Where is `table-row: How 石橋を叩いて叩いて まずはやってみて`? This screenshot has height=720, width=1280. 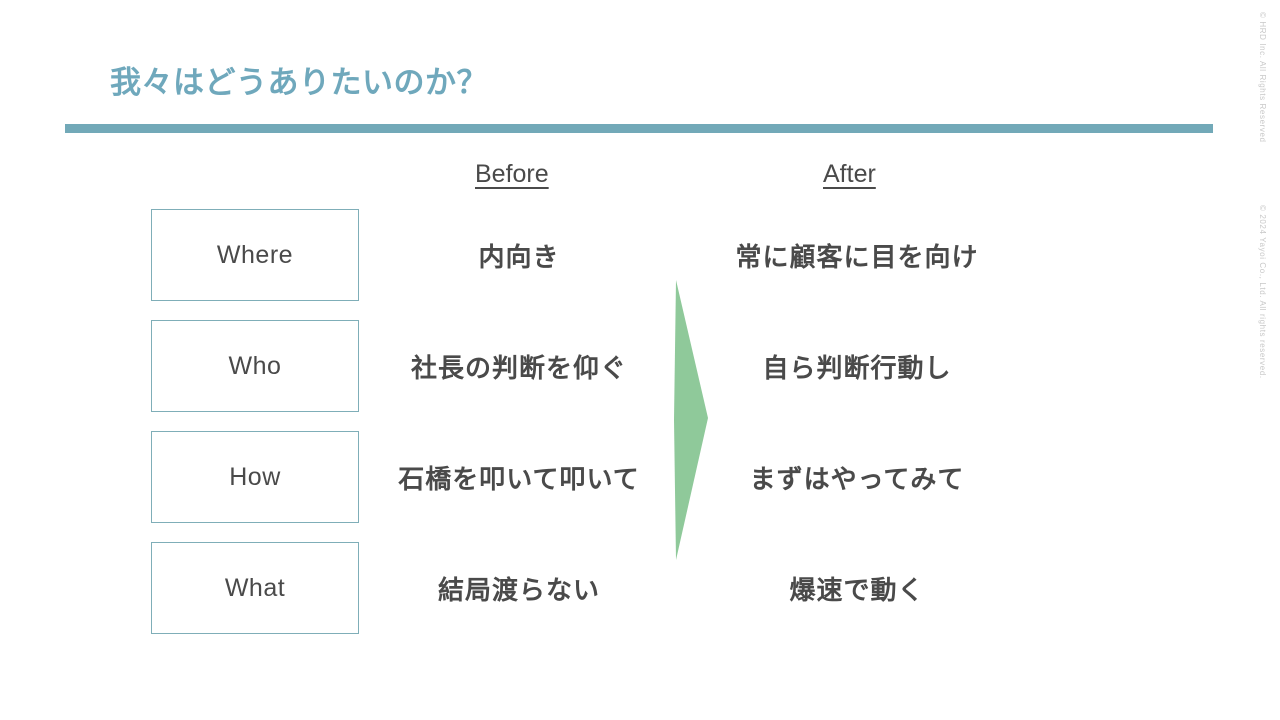 table-row: How 石橋を叩いて叩いて まずはやってみて is located at coordinates (640, 478).